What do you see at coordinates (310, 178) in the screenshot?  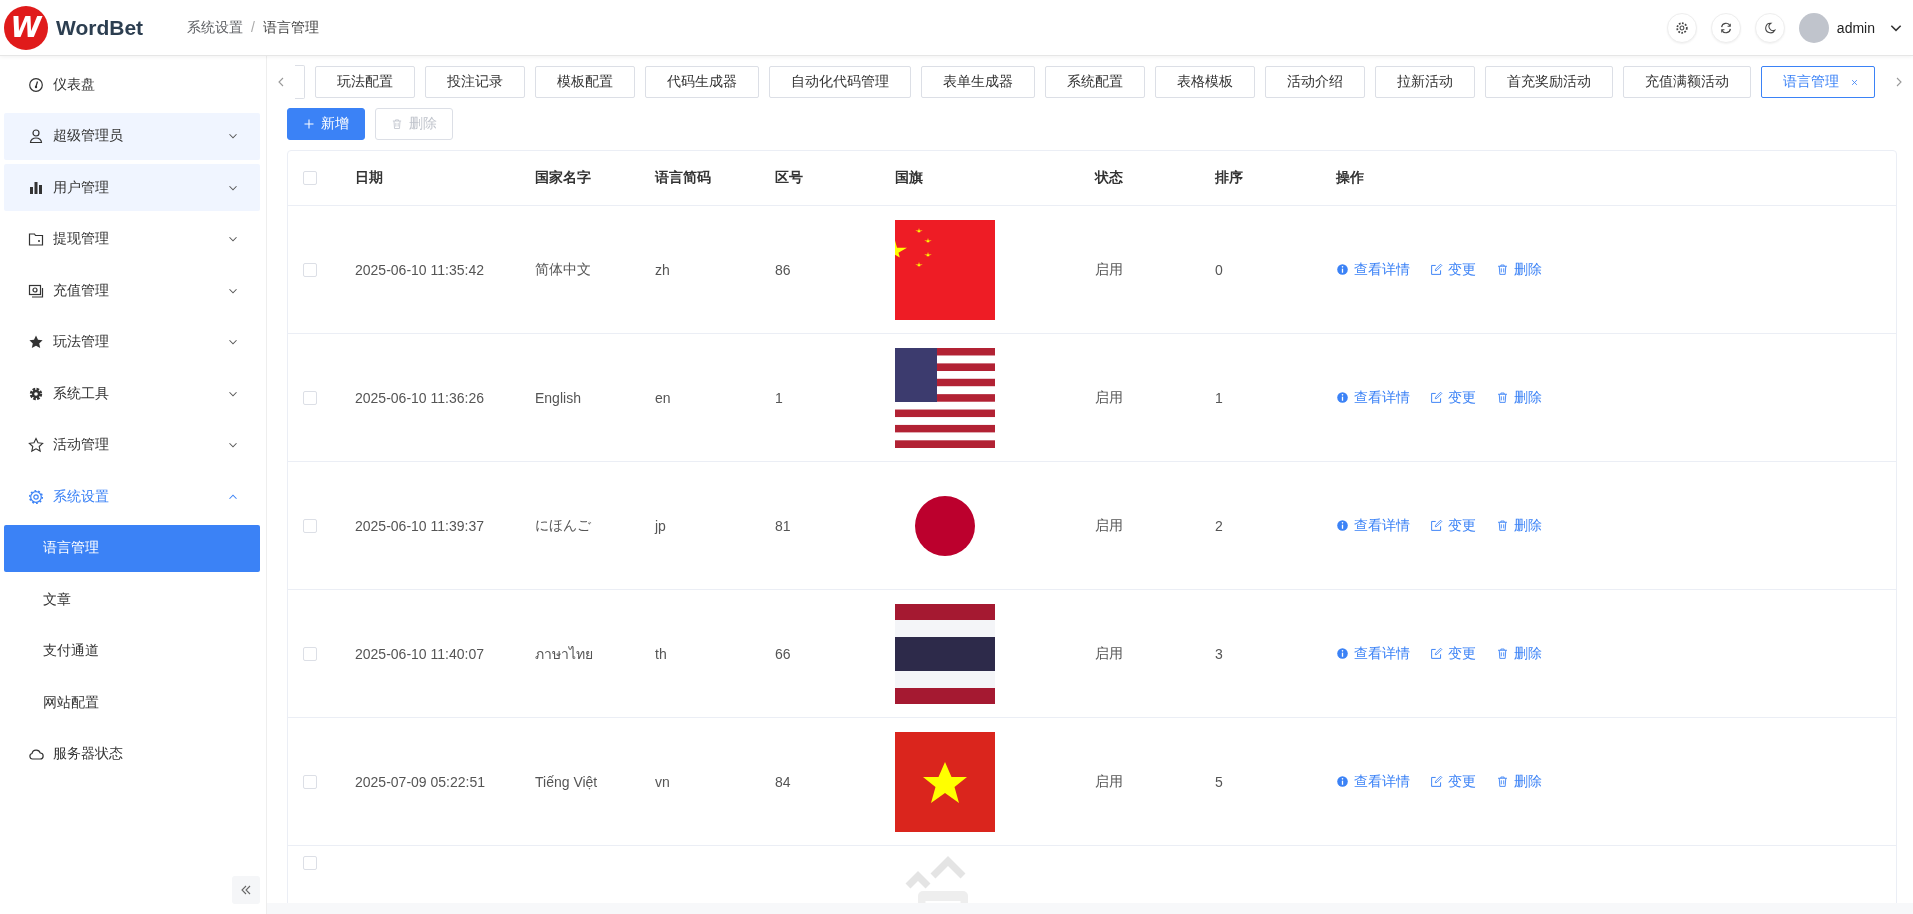 I see `select-all-checkbox` at bounding box center [310, 178].